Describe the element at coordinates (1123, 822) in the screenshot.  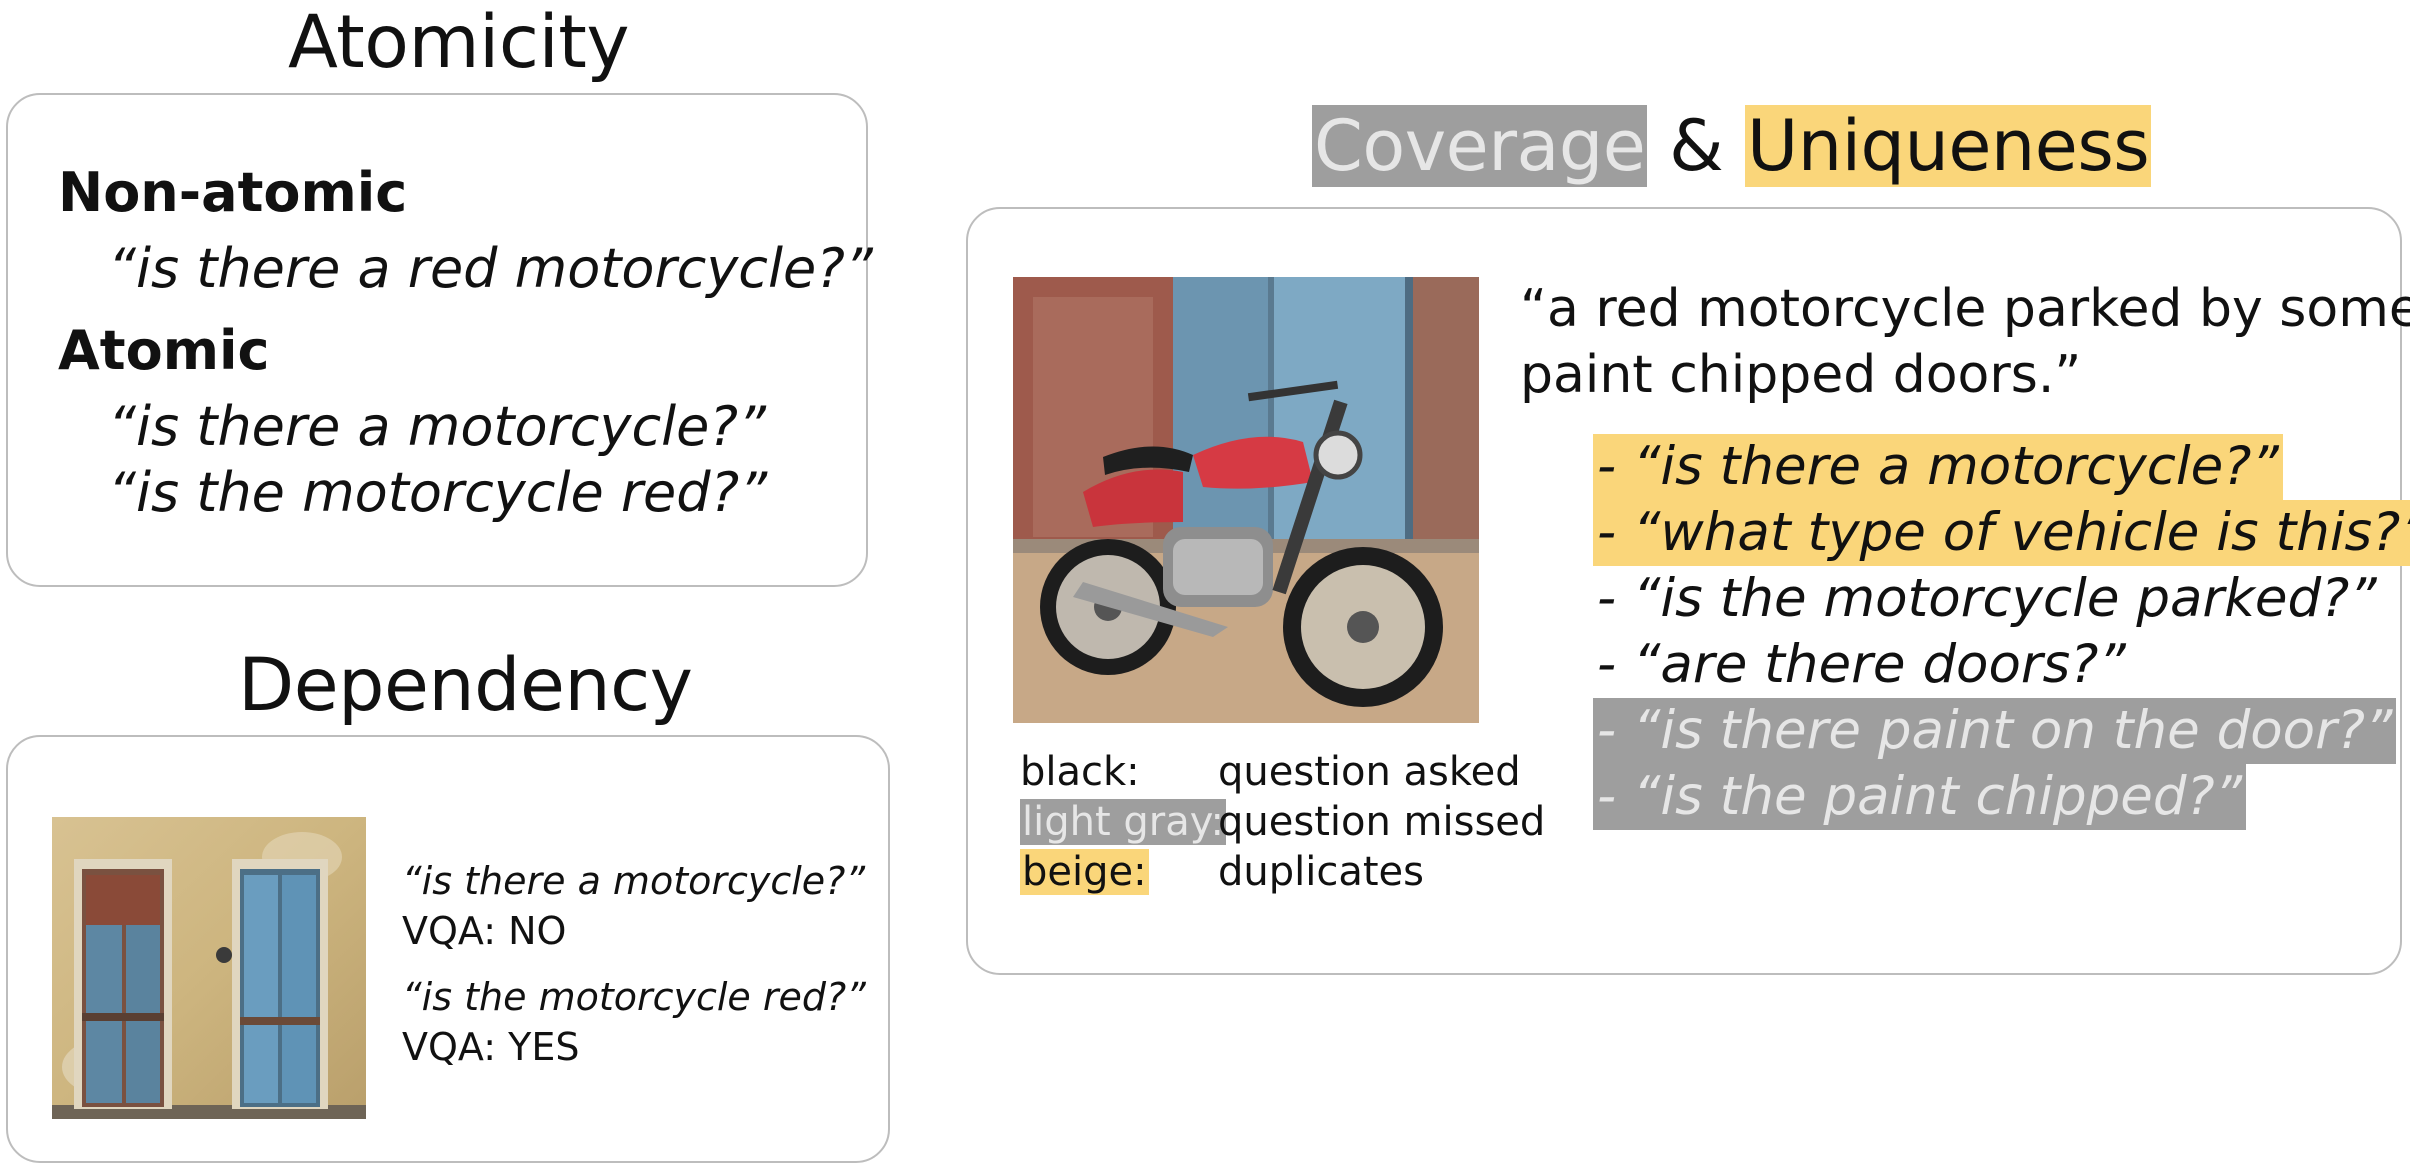
I see `legend-key-light-gray: light gray:` at that location.